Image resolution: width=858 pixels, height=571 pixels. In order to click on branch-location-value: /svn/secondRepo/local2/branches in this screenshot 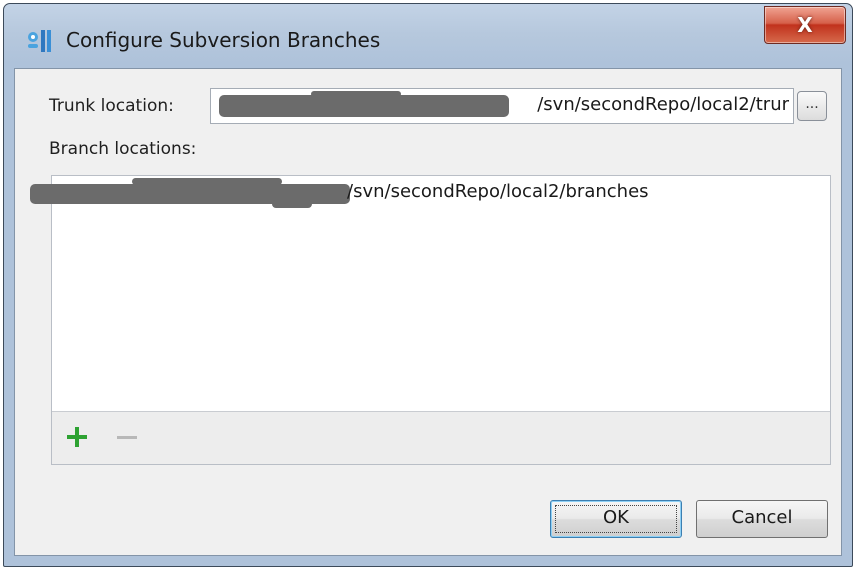, I will do `click(498, 191)`.